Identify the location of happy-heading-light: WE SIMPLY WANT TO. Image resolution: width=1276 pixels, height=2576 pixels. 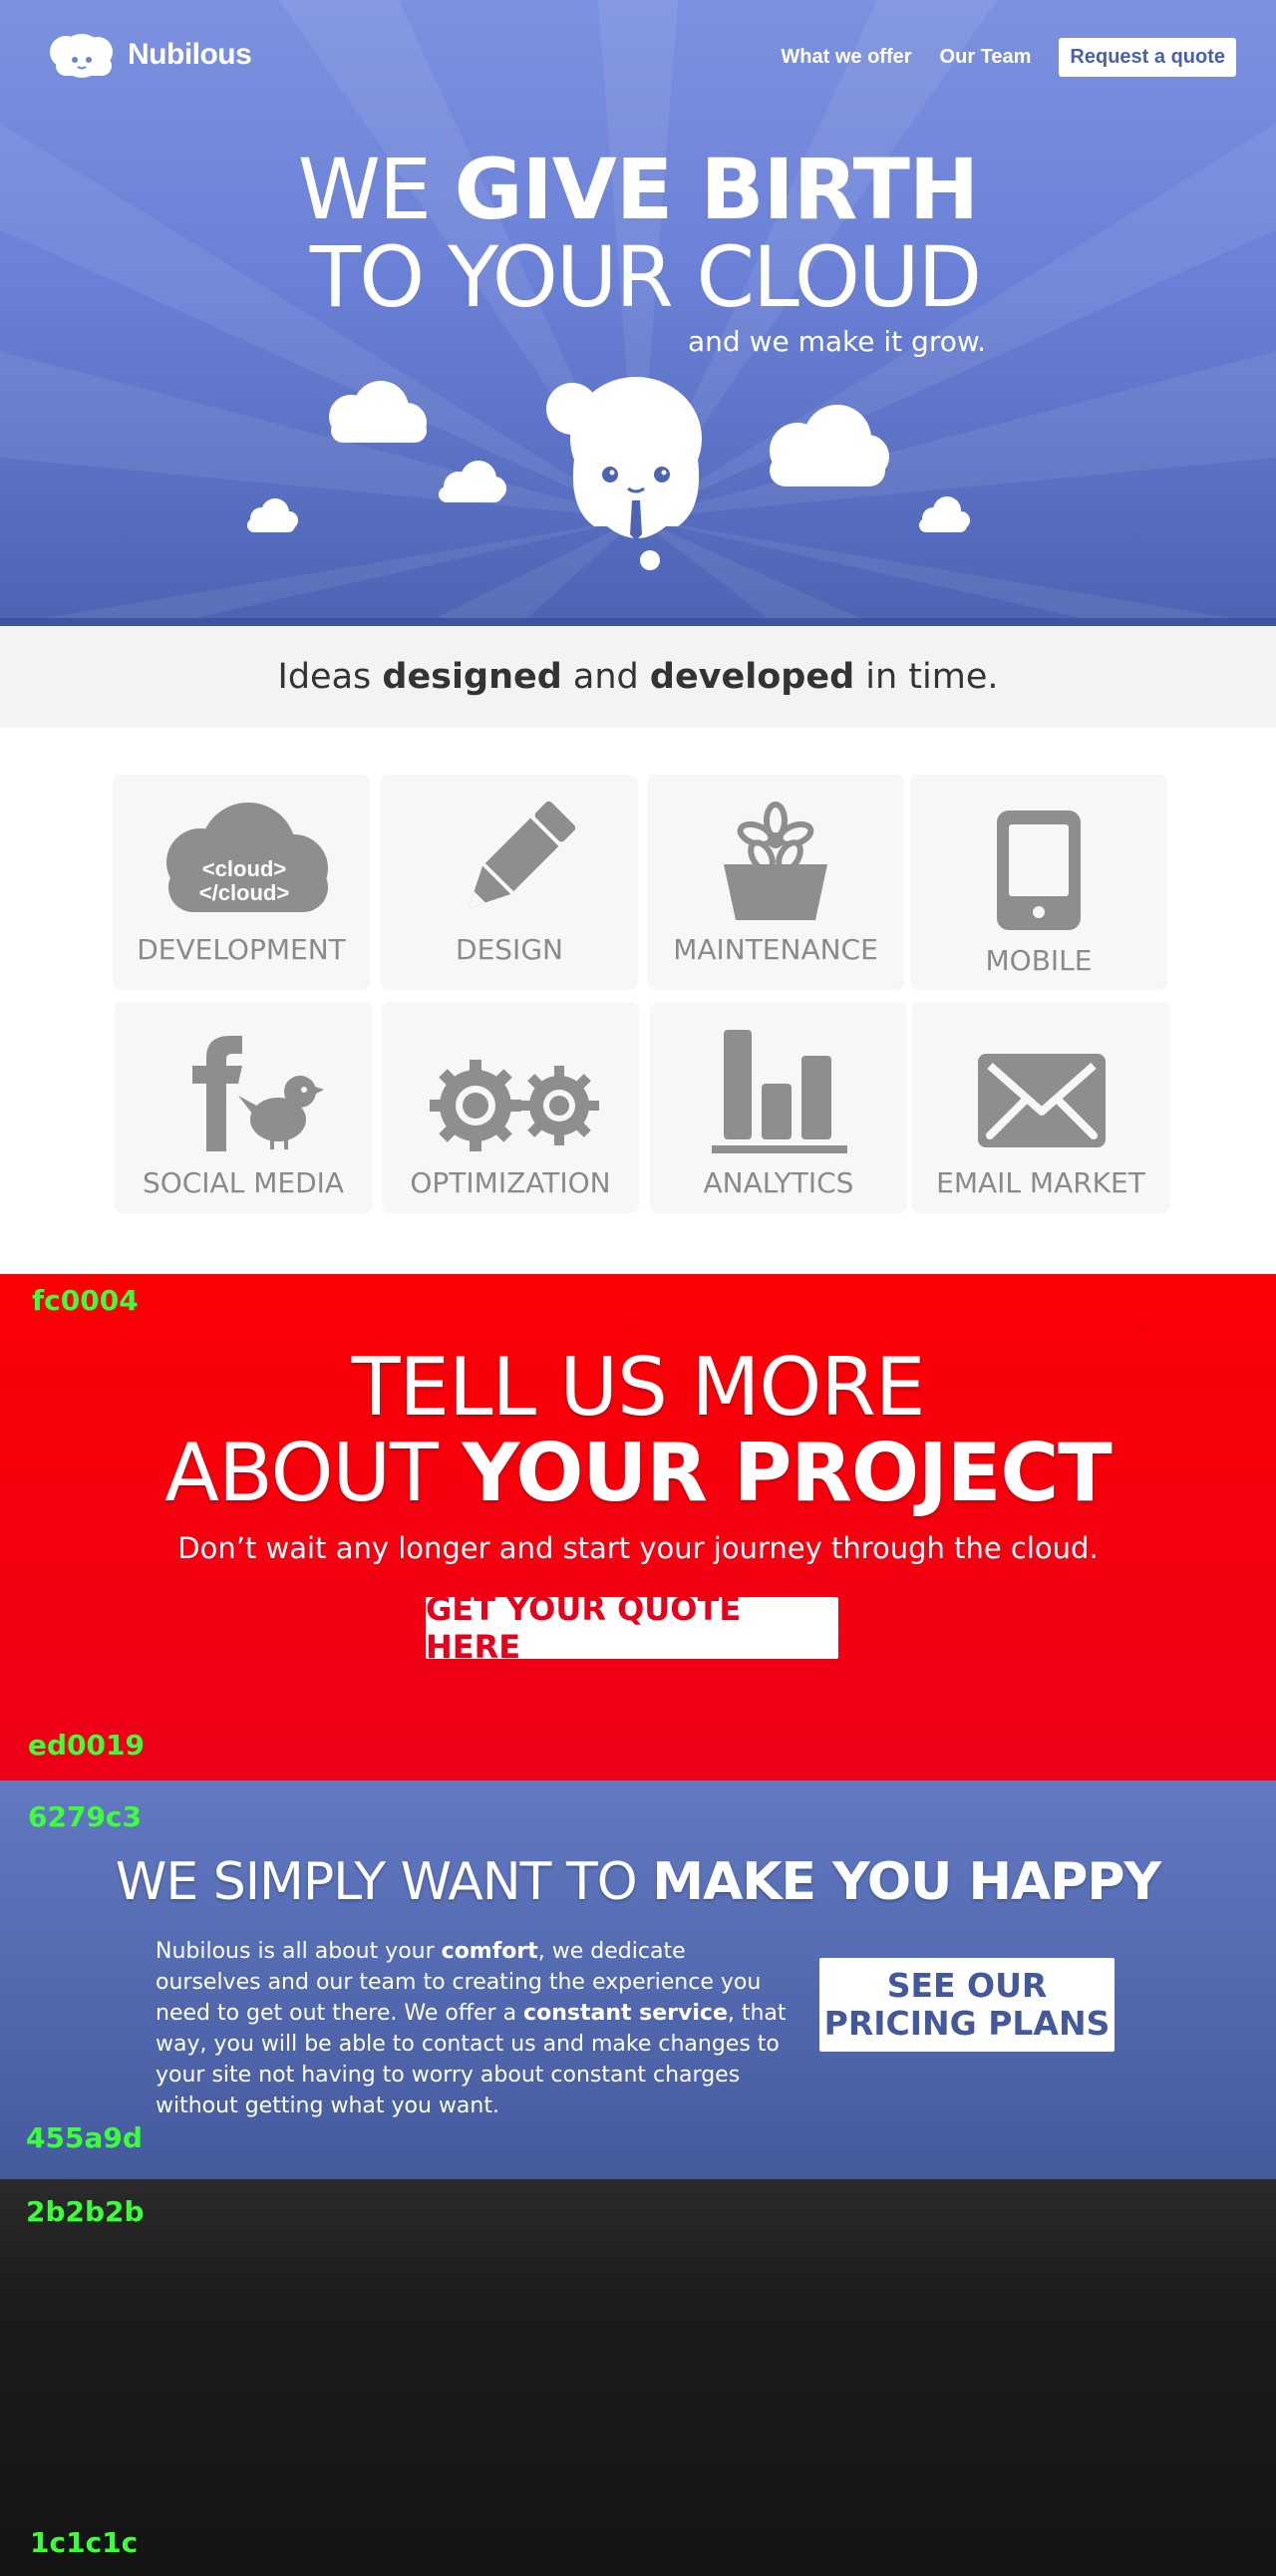
(384, 1882).